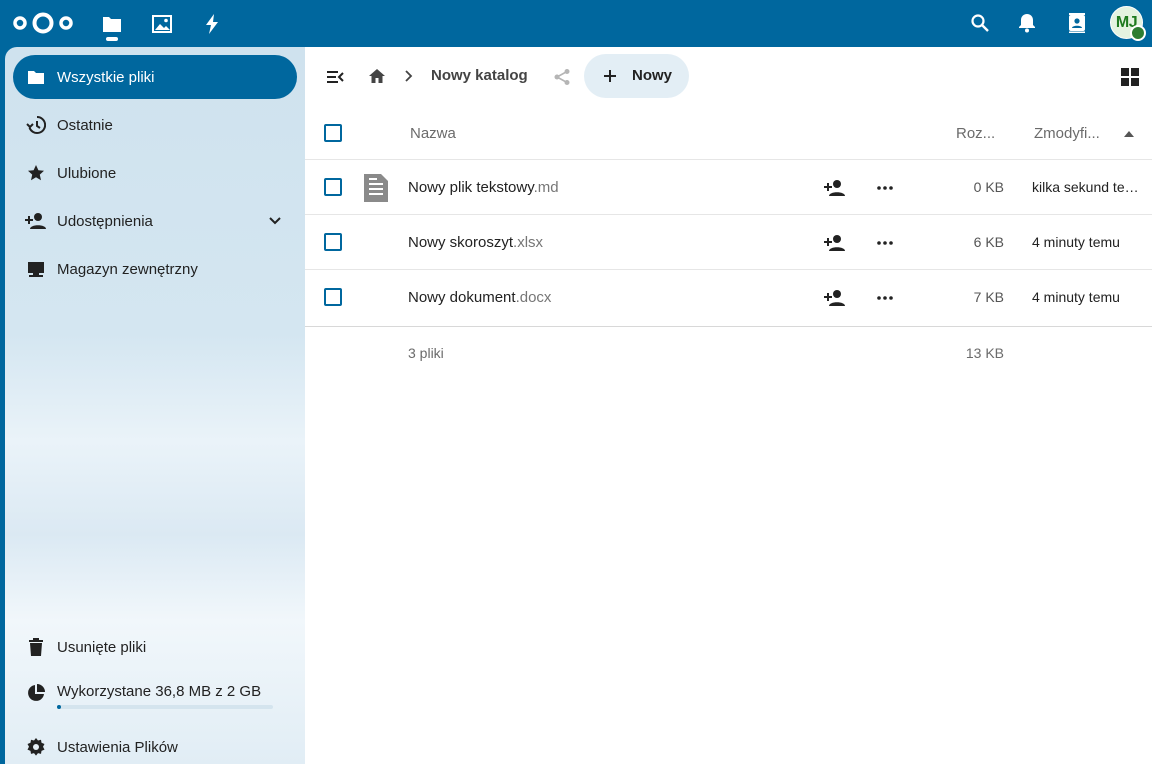 Image resolution: width=1152 pixels, height=764 pixels. Describe the element at coordinates (159, 691) in the screenshot. I see `quota-label: Wykorzystane 36,8 MB z 2 GB` at that location.